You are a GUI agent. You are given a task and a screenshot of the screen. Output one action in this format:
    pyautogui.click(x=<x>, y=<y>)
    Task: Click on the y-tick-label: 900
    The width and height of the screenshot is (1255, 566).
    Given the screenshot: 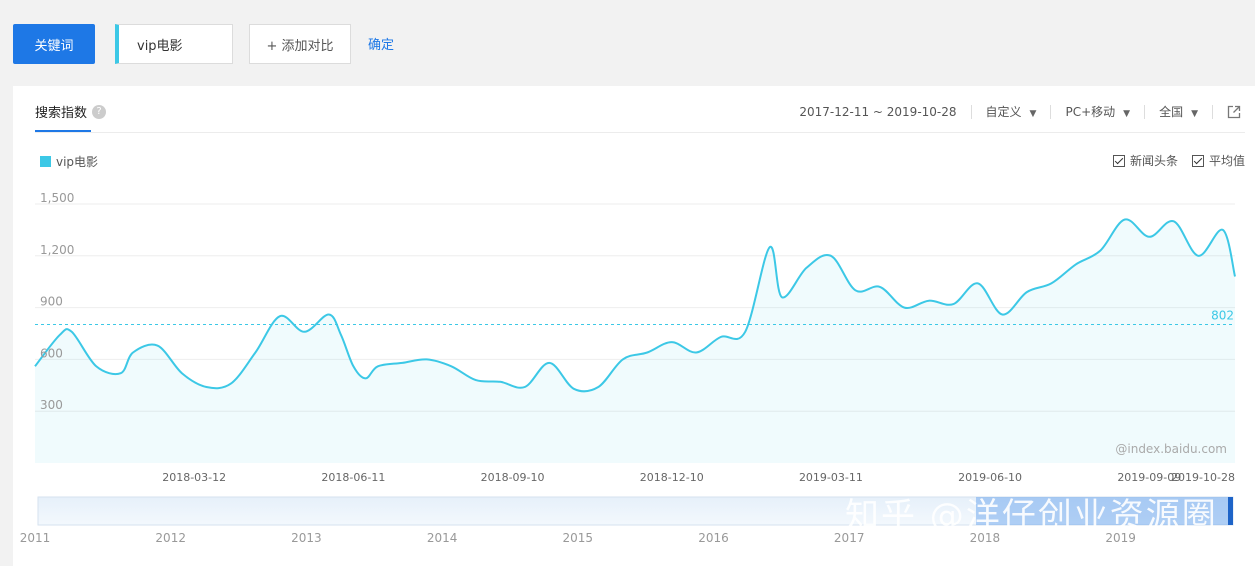 What is the action you would take?
    pyautogui.click(x=51, y=302)
    